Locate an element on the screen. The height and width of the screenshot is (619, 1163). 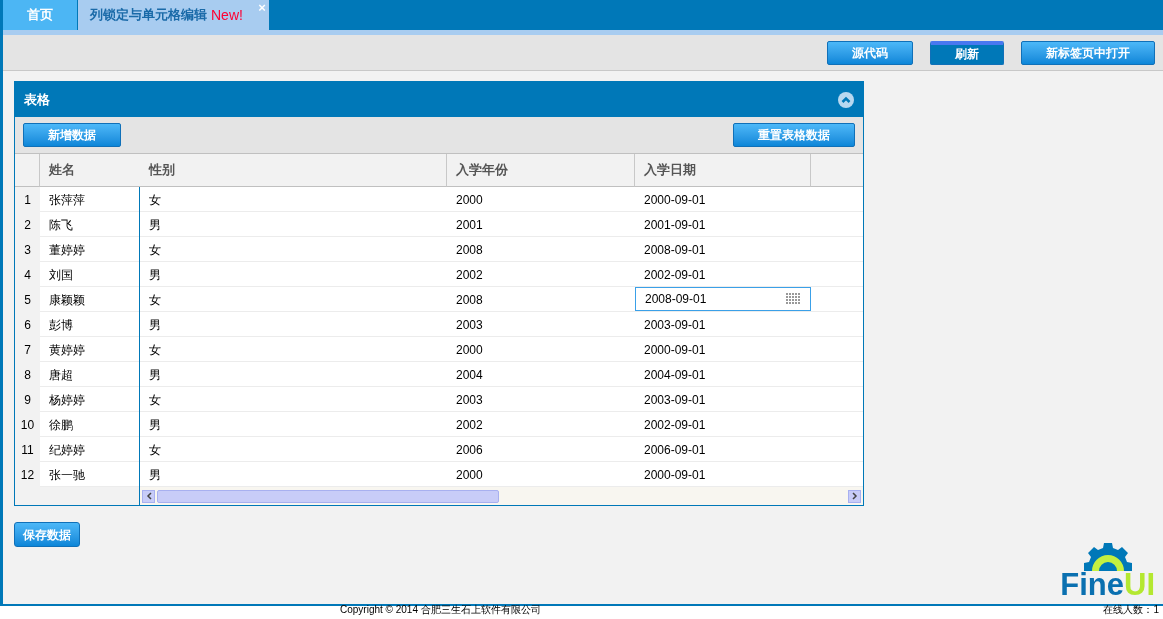
row-number: 12 is located at coordinates (27, 474).